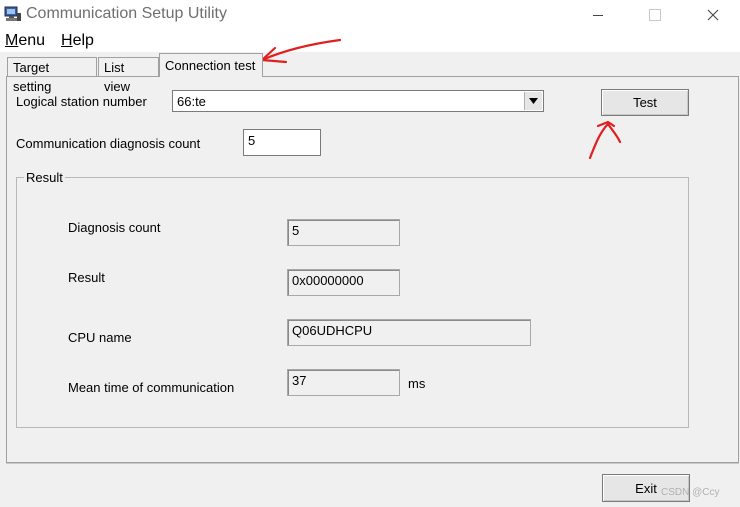  Describe the element at coordinates (77, 41) in the screenshot. I see `menu-item-help: Help` at that location.